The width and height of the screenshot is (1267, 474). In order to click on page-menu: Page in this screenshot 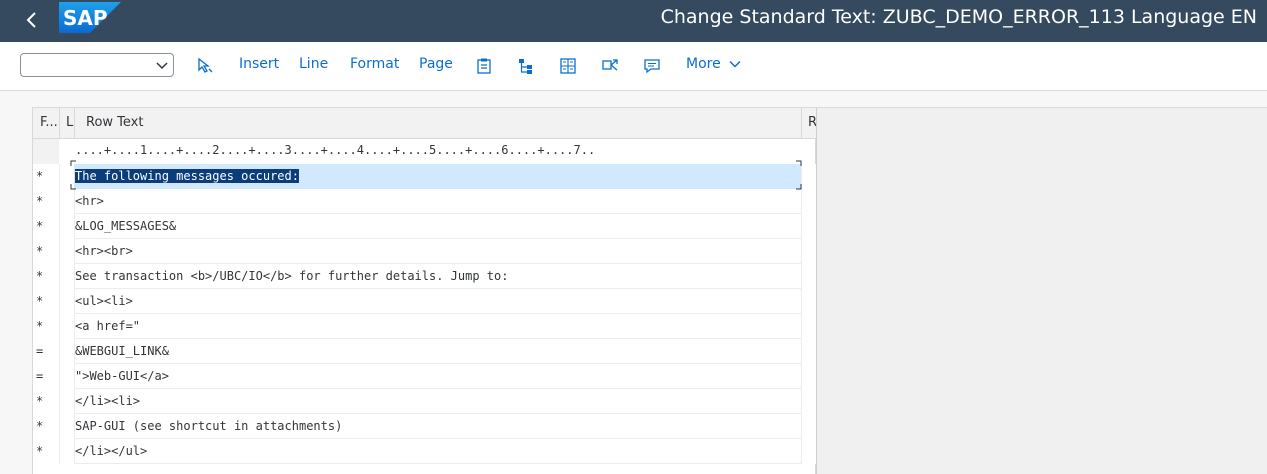, I will do `click(436, 64)`.